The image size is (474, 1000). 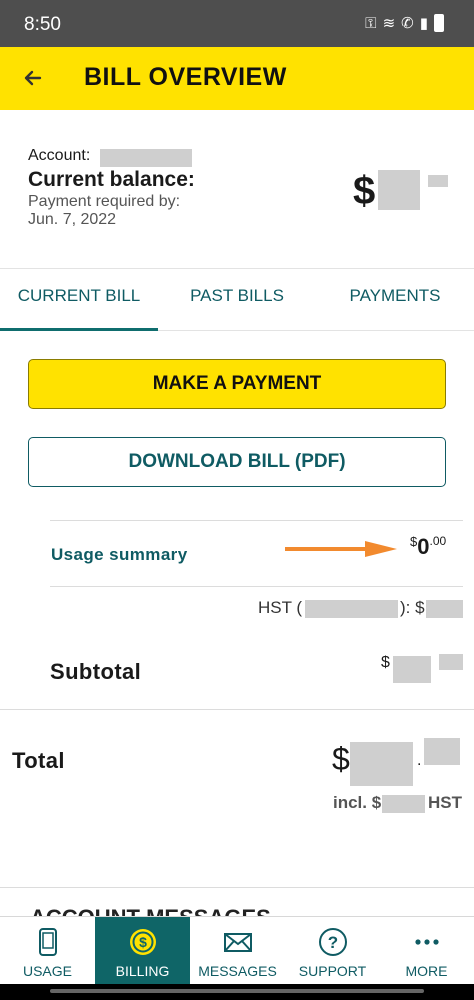 What do you see at coordinates (423, 23) in the screenshot?
I see `signal-icon: ▮` at bounding box center [423, 23].